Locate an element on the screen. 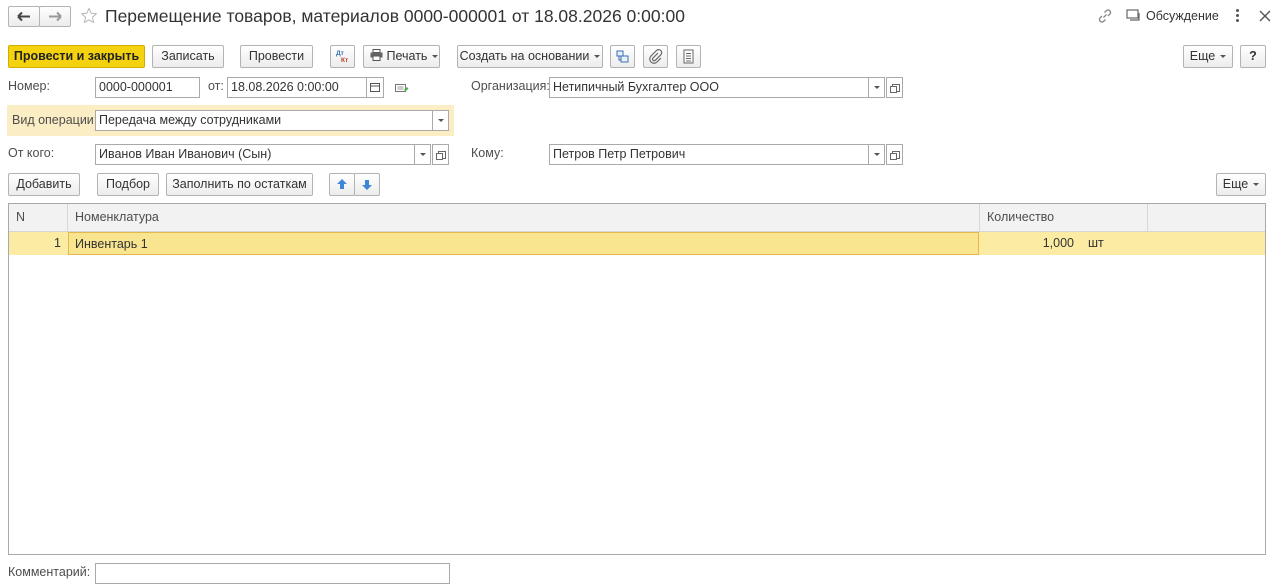 The image size is (1280, 588). link-icon is located at coordinates (1105, 16).